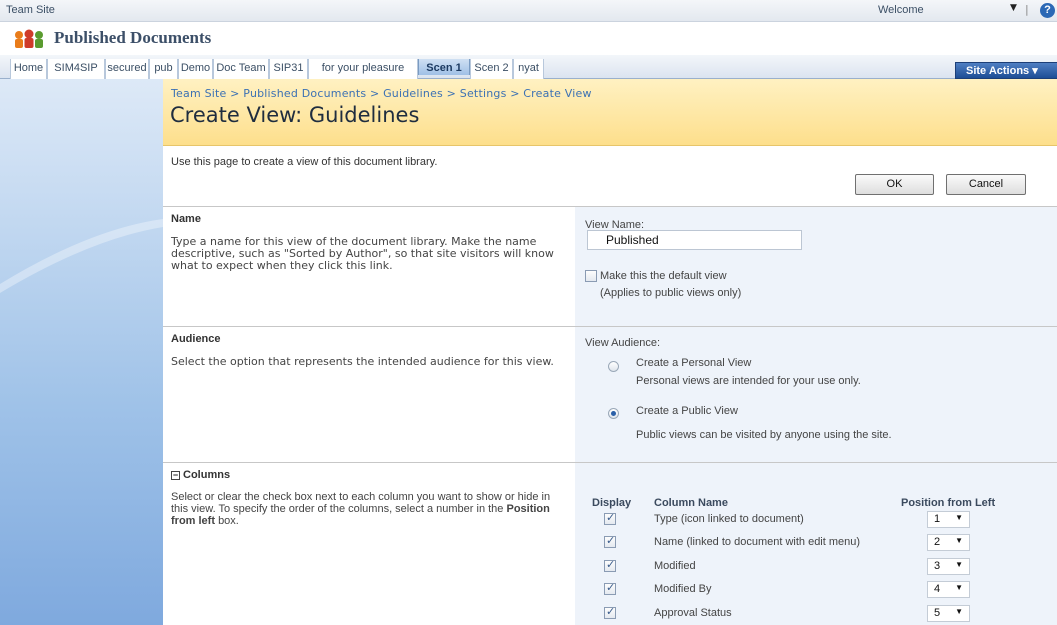 The image size is (1057, 625). I want to click on brand-bar: Published Documents, so click(528, 38).